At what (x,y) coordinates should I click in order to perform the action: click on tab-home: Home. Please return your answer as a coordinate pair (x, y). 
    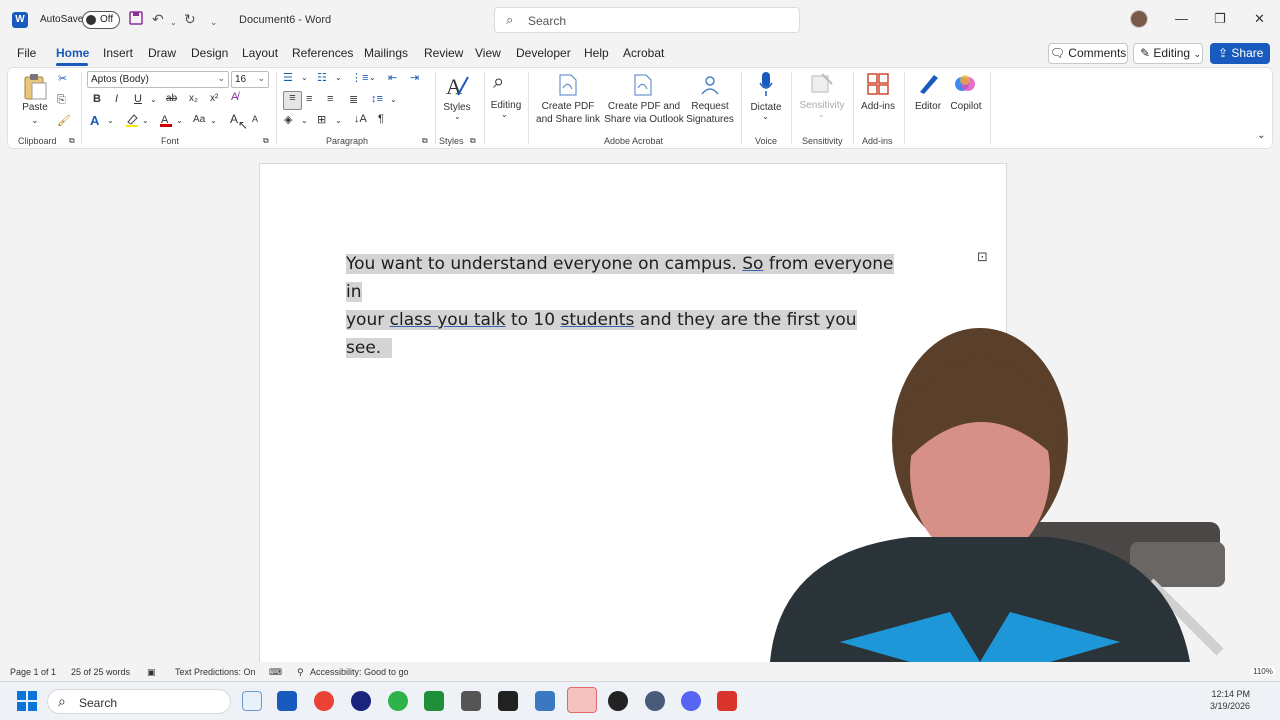
    Looking at the image, I should click on (72, 53).